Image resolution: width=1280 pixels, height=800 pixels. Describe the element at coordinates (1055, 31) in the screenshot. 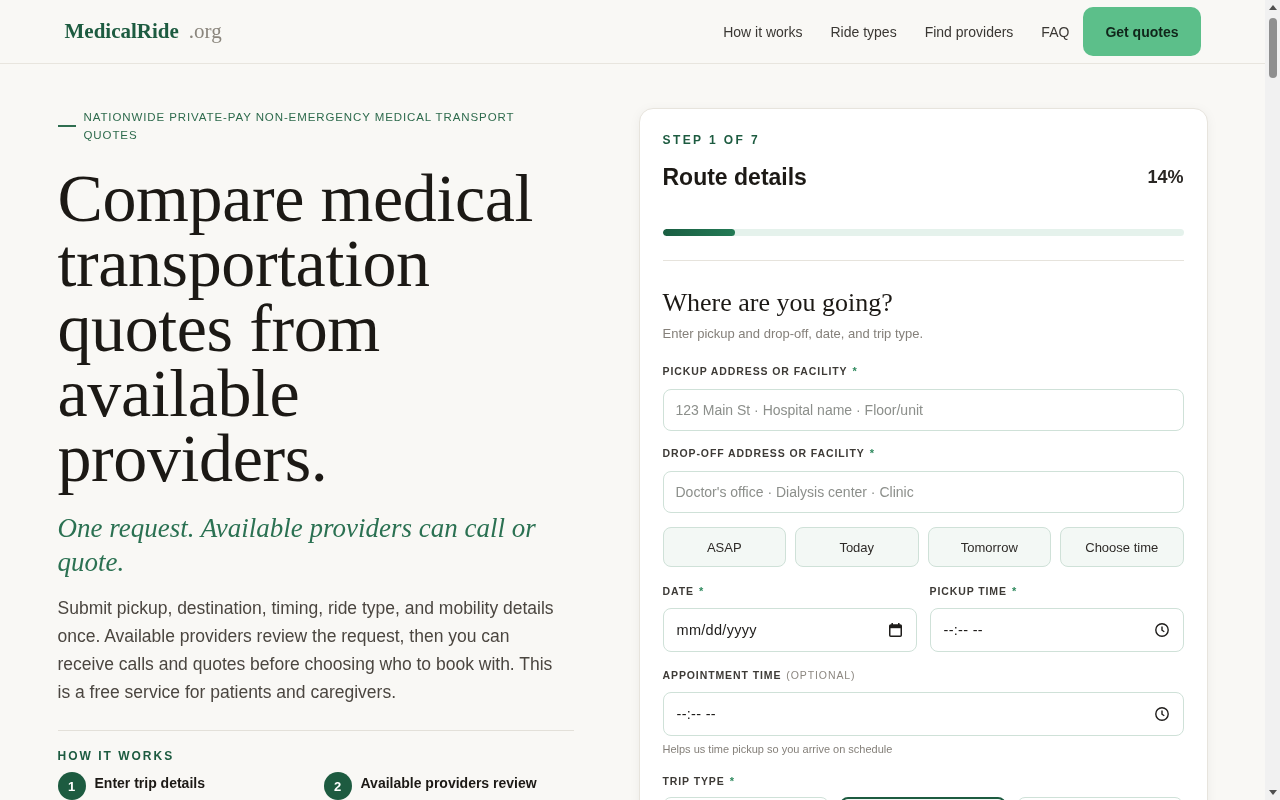

I see `nav-link: FAQ` at that location.